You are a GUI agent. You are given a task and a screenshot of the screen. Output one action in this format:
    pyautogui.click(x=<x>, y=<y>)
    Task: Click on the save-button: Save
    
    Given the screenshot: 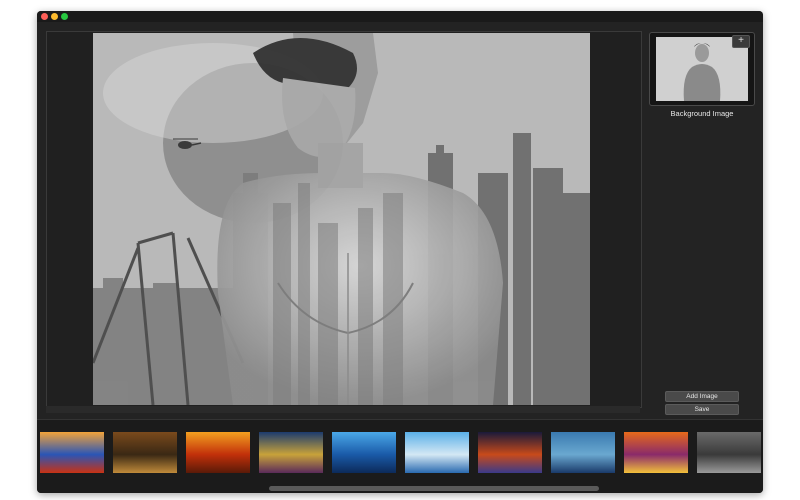 What is the action you would take?
    pyautogui.click(x=702, y=409)
    